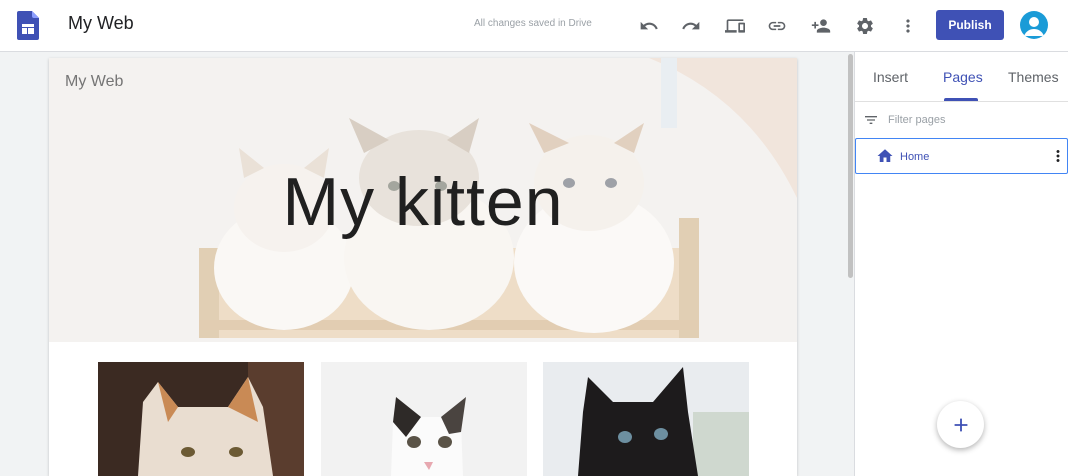 The width and height of the screenshot is (1068, 476). I want to click on tab-themes: Themes, so click(1033, 77).